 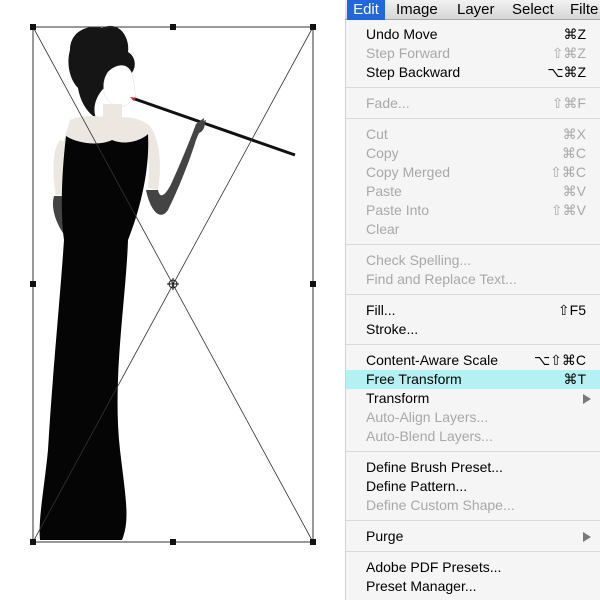 What do you see at coordinates (473, 103) in the screenshot?
I see `menu-item-fade: Fade... ⇧⌘F` at bounding box center [473, 103].